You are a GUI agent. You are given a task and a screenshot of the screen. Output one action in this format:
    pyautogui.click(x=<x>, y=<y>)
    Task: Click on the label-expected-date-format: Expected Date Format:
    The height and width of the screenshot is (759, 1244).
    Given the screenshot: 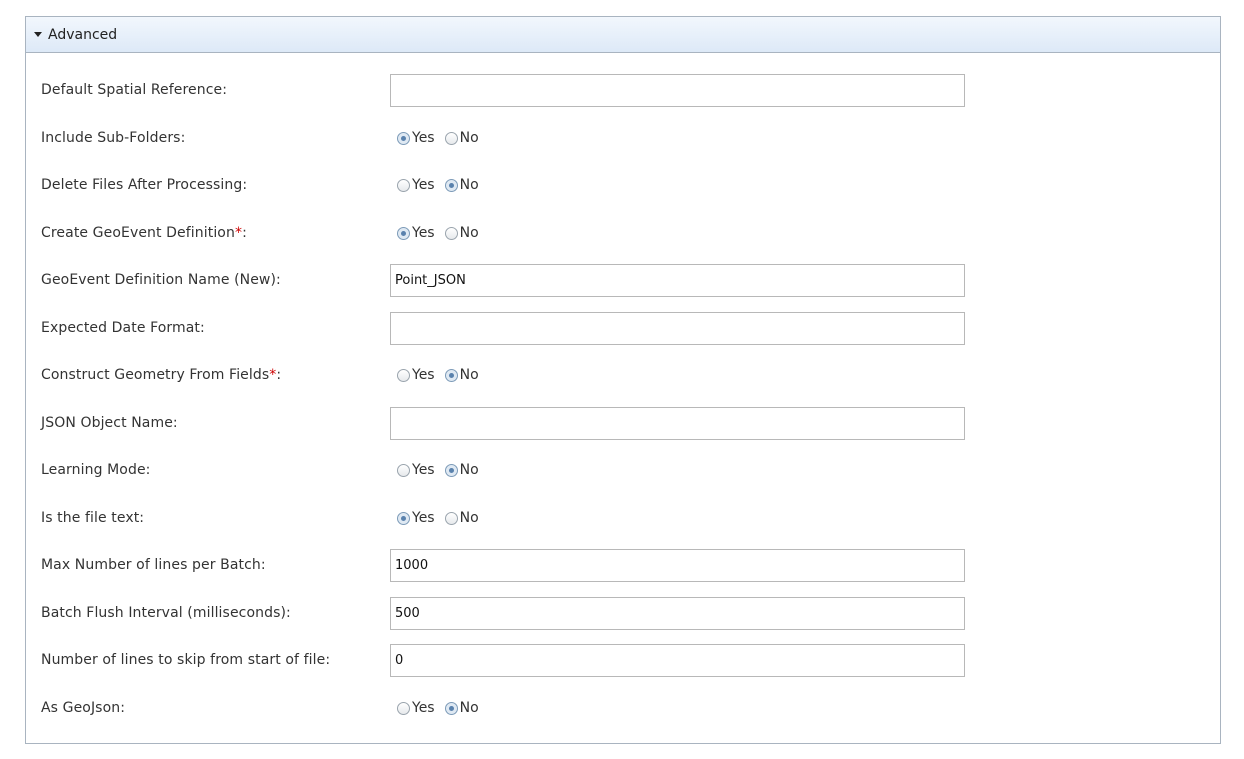 What is the action you would take?
    pyautogui.click(x=123, y=328)
    